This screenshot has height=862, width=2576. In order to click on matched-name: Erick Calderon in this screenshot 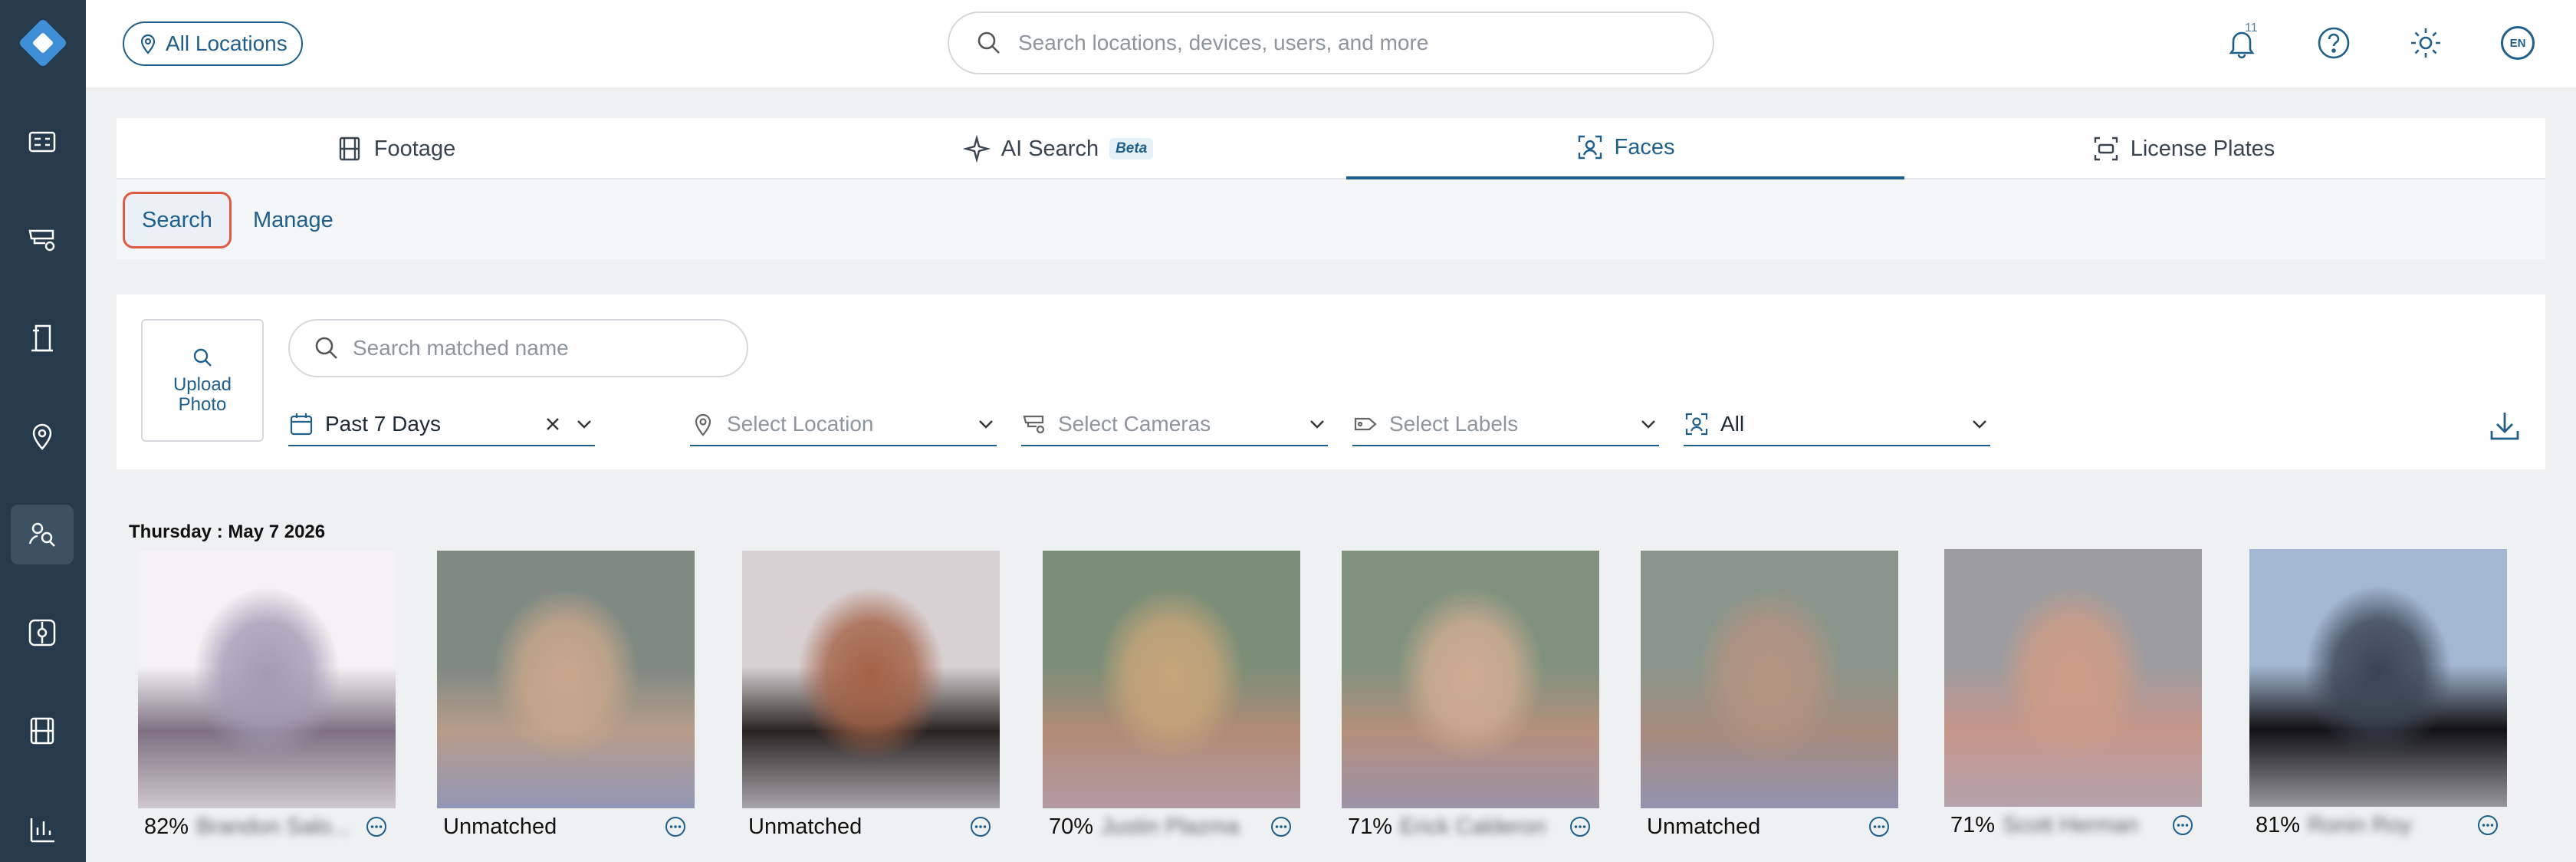, I will do `click(1473, 827)`.